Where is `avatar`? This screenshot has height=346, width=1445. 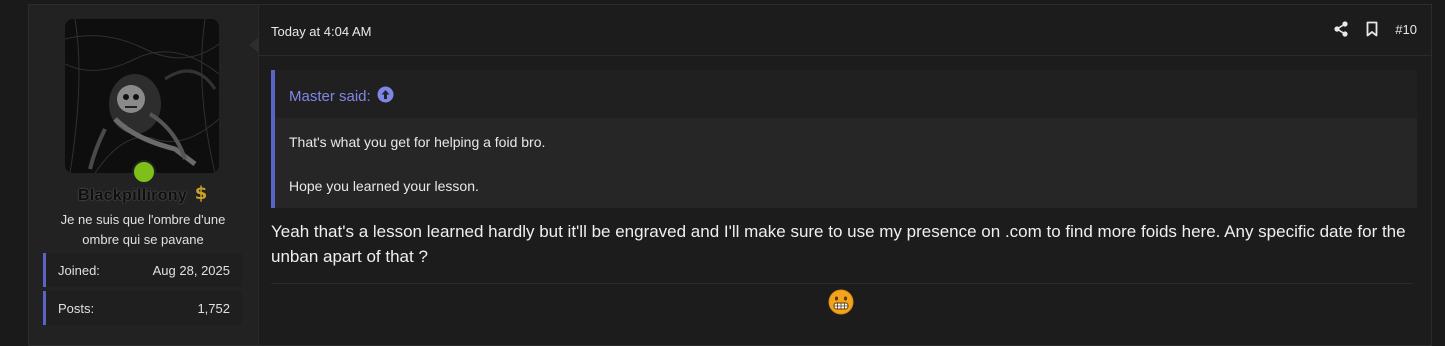 avatar is located at coordinates (142, 96).